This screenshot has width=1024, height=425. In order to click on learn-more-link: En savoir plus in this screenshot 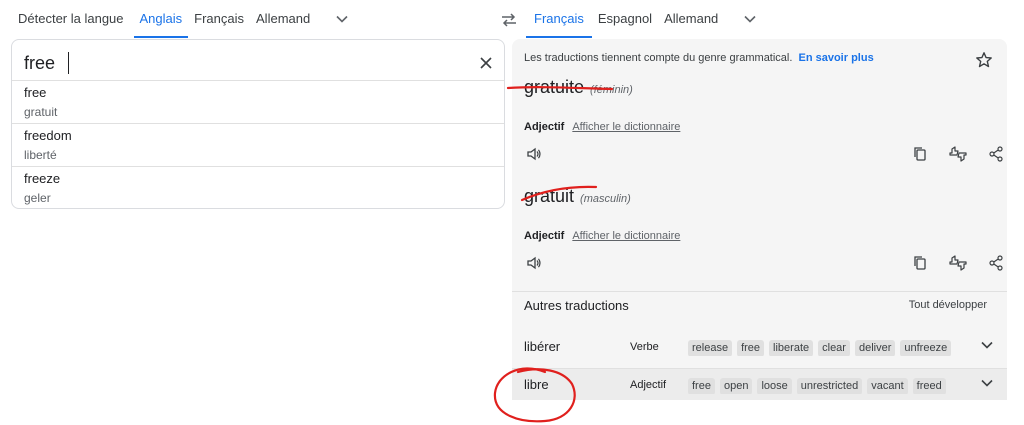, I will do `click(836, 58)`.